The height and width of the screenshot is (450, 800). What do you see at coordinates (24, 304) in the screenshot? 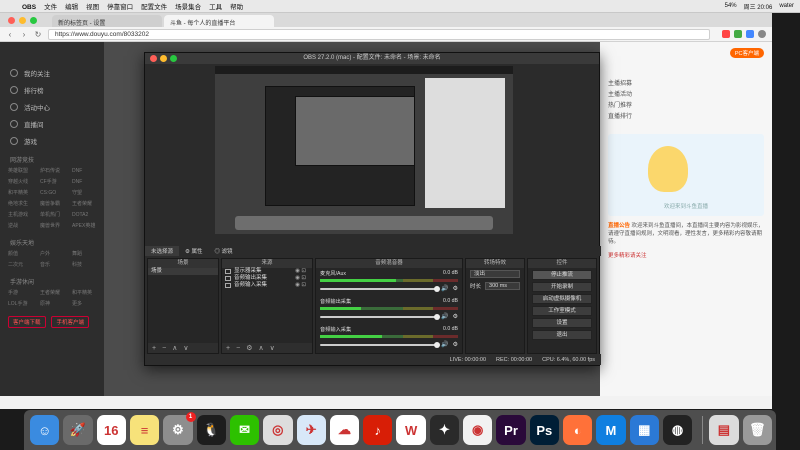
I see `category-link: LOL手游` at bounding box center [24, 304].